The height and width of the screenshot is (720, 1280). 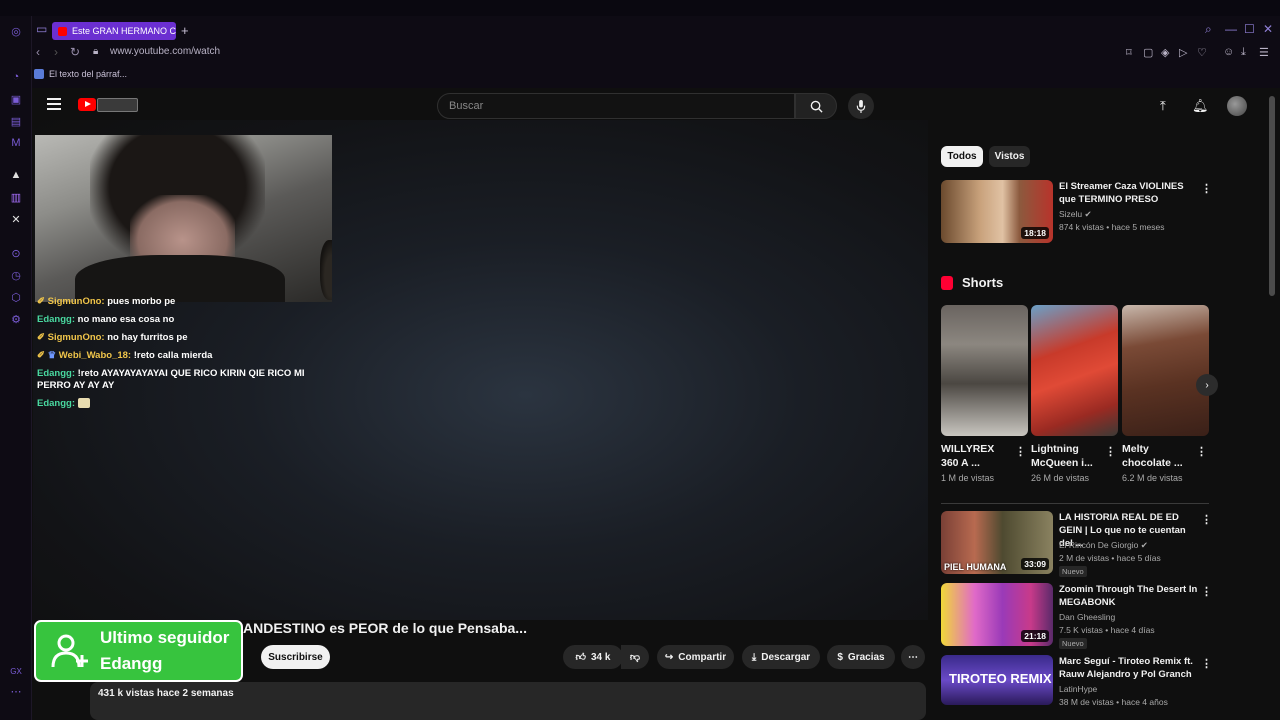 I want to click on history-icon: ◷, so click(x=16, y=275).